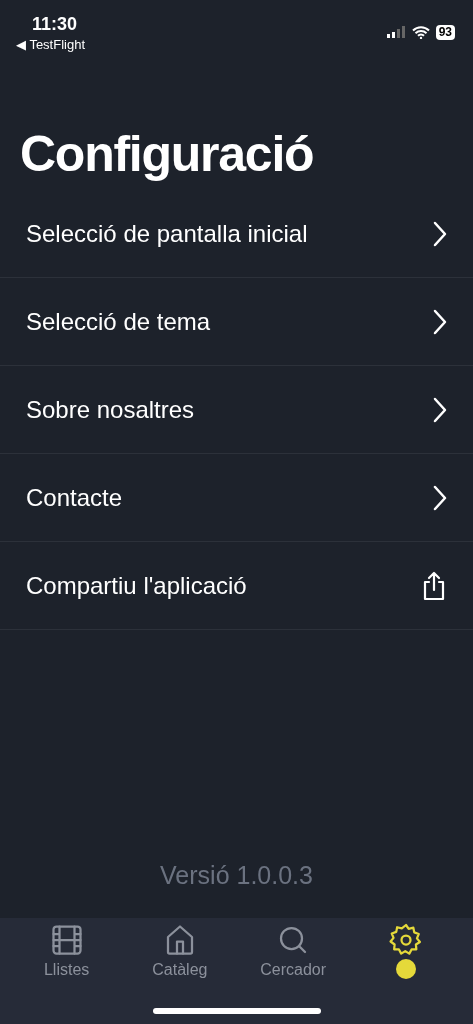  Describe the element at coordinates (55, 24) in the screenshot. I see `status-time: 11:30` at that location.